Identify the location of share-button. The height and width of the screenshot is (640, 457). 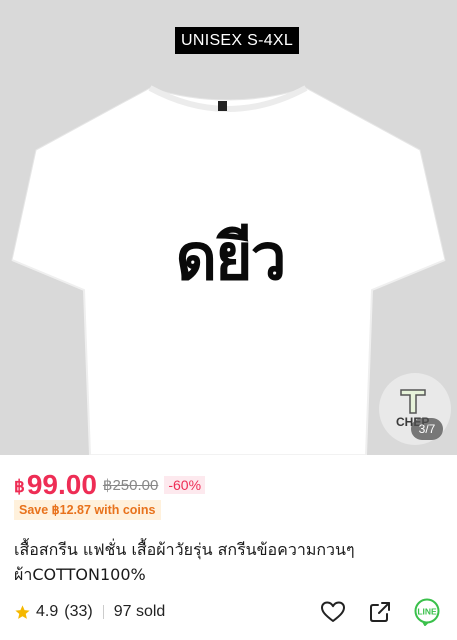
(380, 612).